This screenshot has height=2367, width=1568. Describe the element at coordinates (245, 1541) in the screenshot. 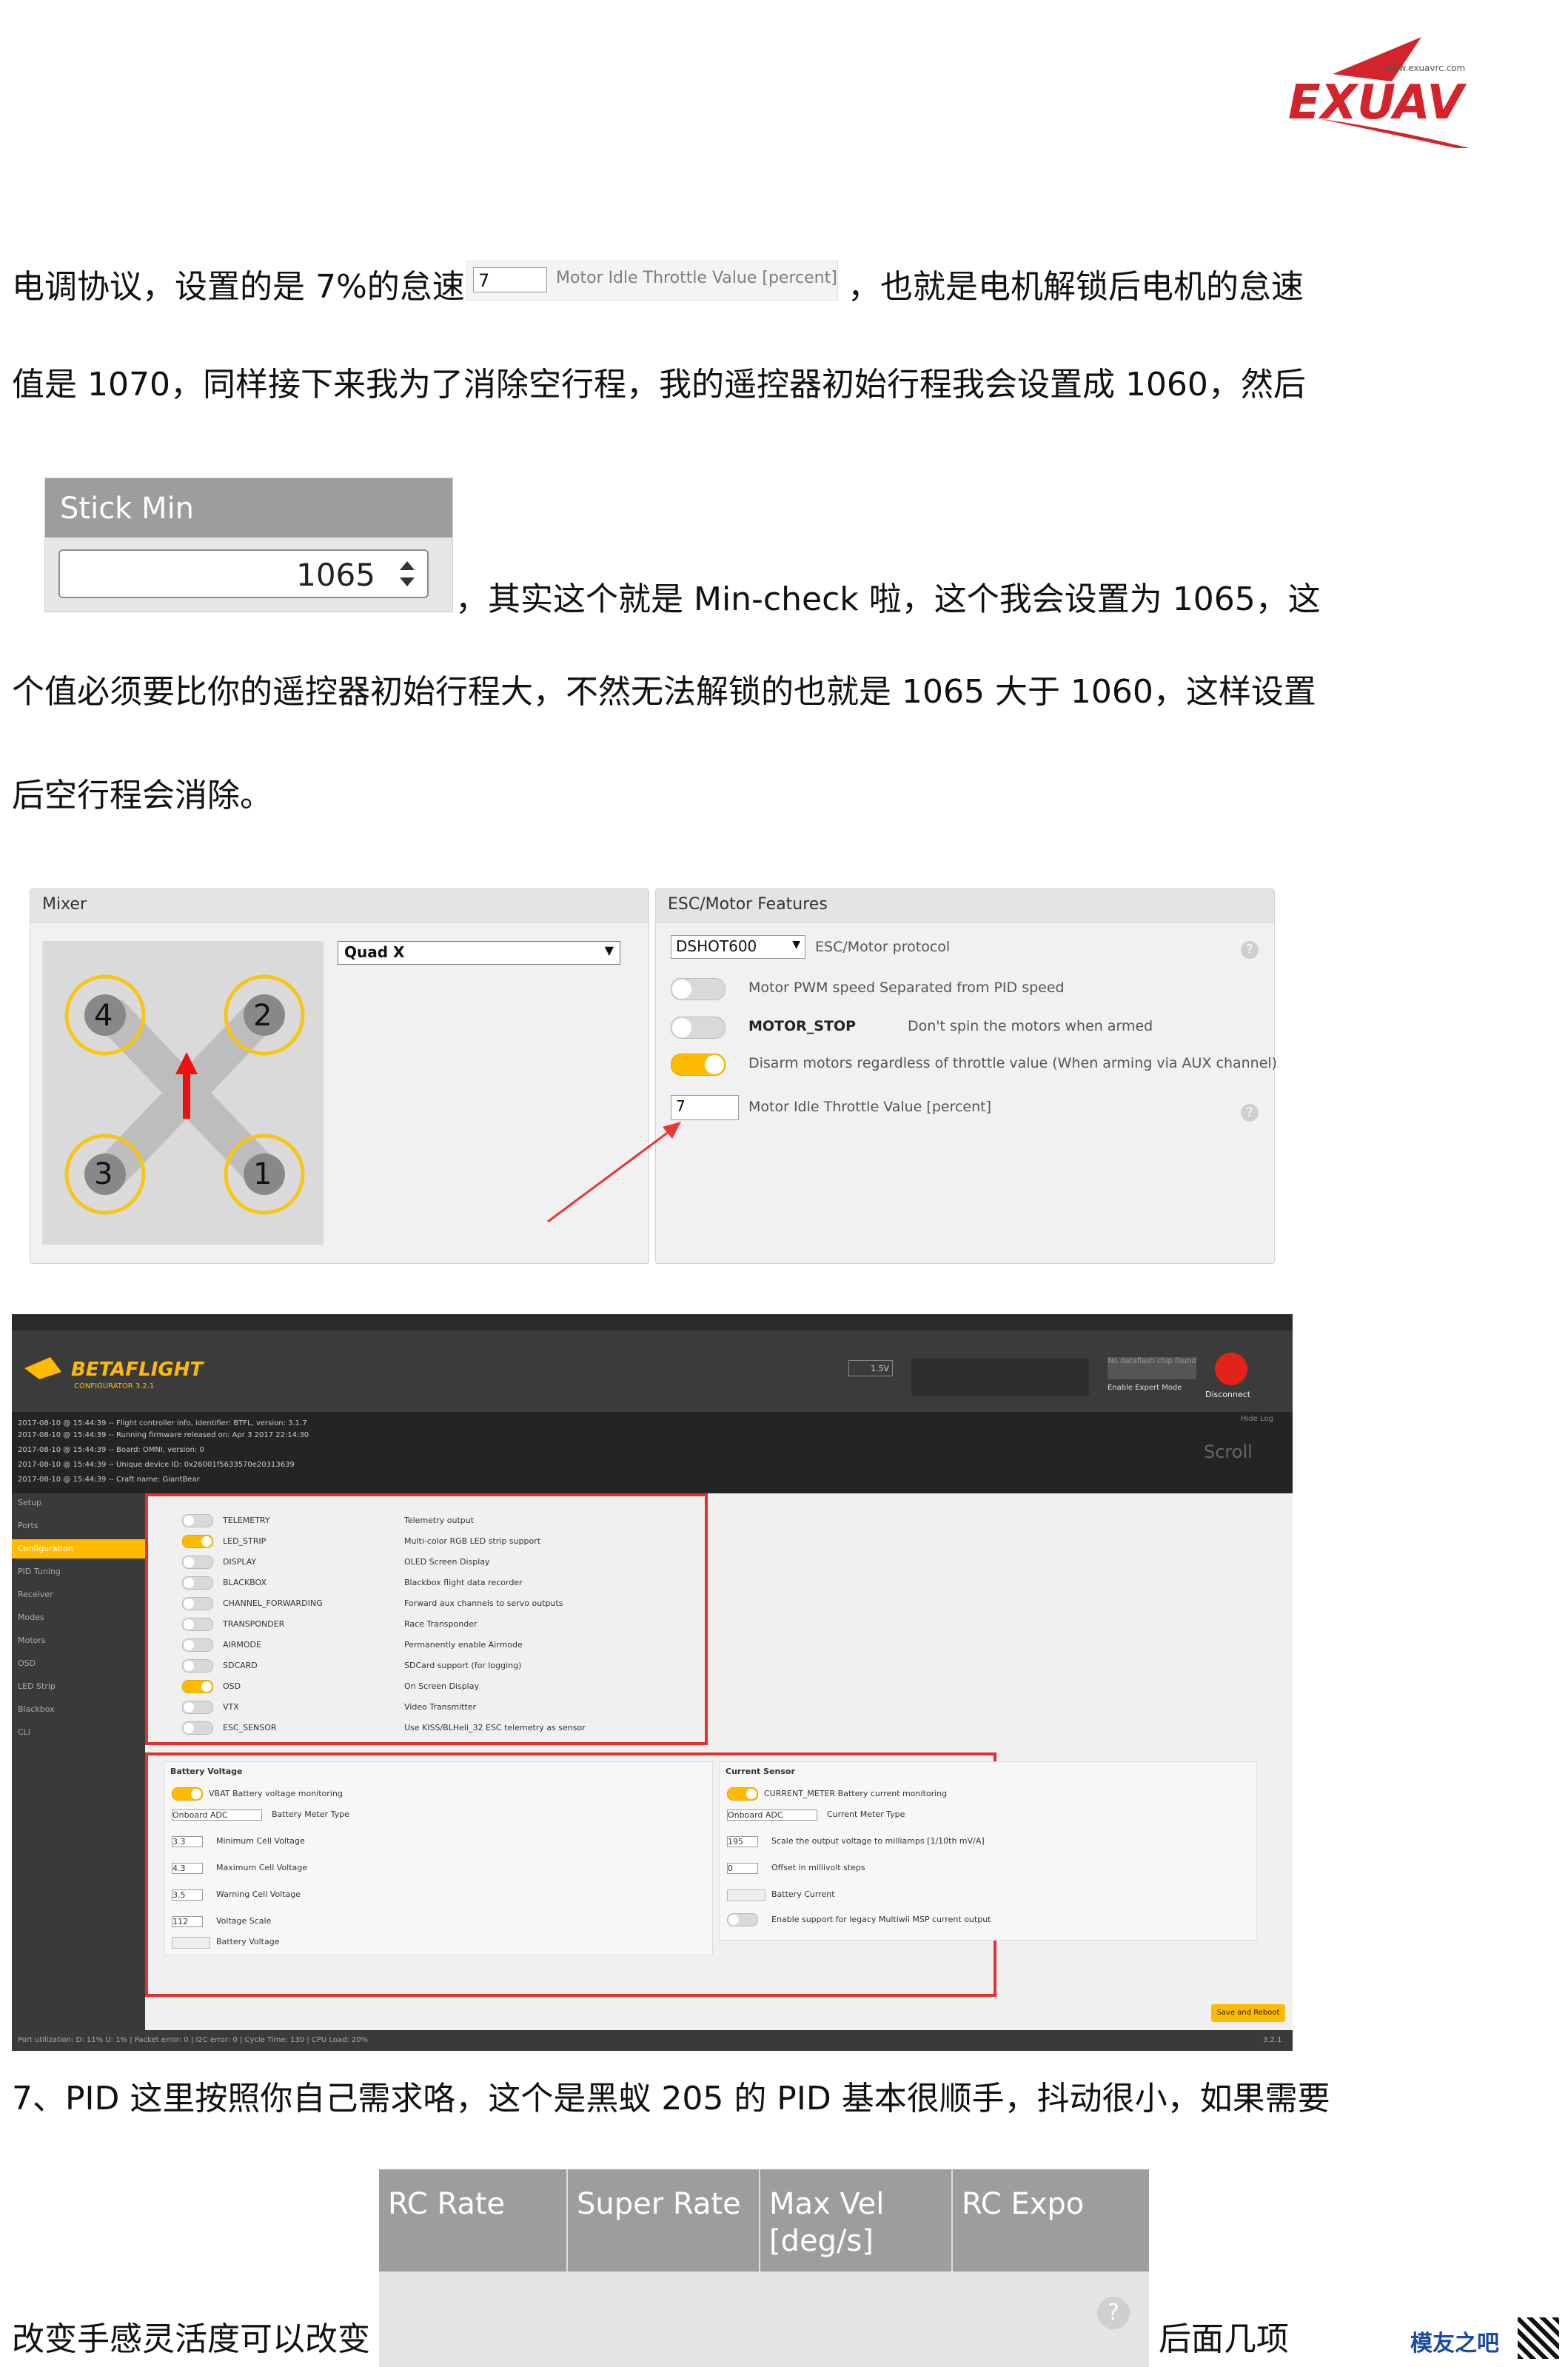

I see `feature-name: LED_STRIP` at that location.